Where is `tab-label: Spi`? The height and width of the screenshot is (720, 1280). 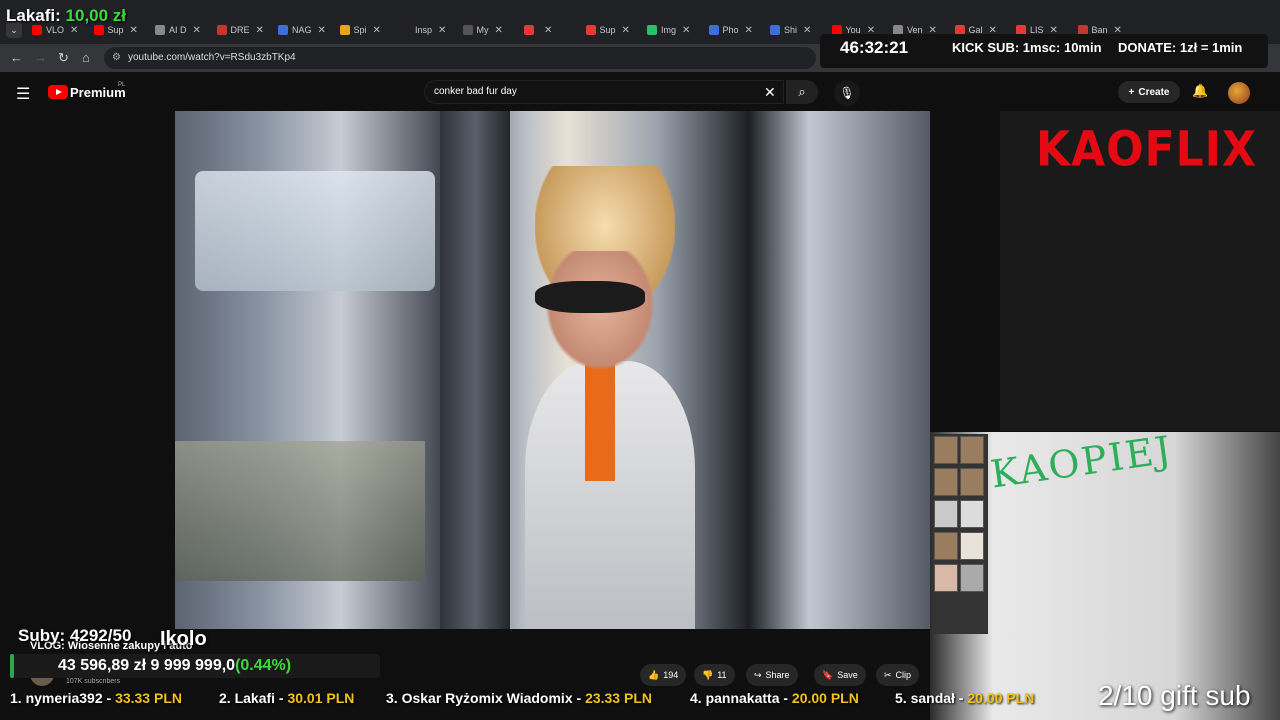 tab-label: Spi is located at coordinates (360, 30).